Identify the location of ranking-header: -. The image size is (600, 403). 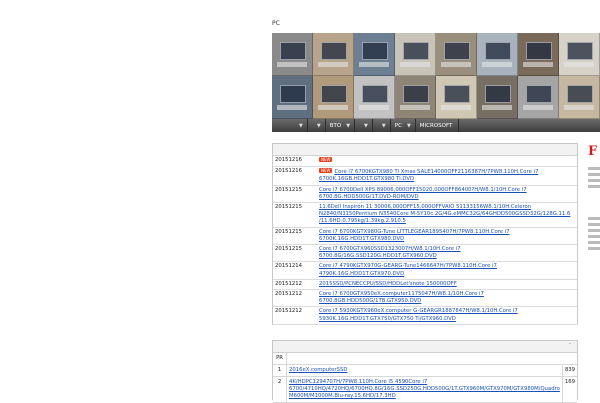
(425, 347).